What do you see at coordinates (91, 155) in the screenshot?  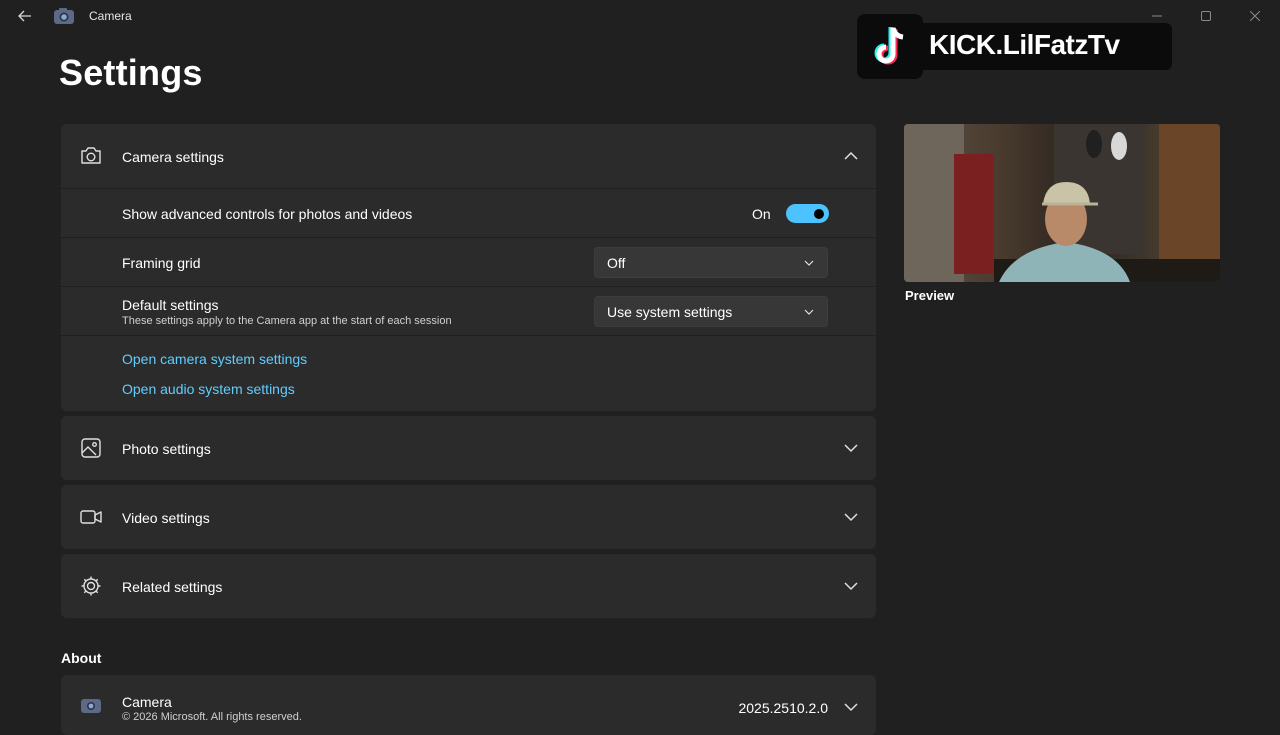 I see `camera-icon` at bounding box center [91, 155].